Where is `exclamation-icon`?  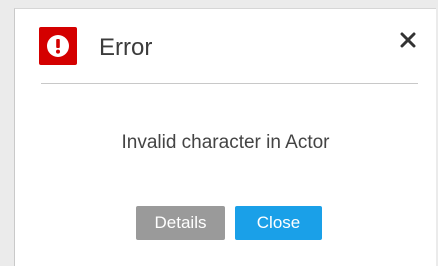
exclamation-icon is located at coordinates (58, 46).